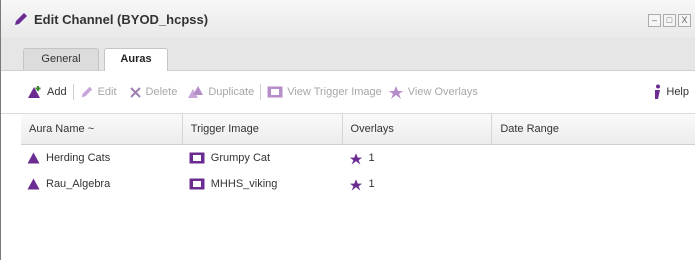  What do you see at coordinates (34, 92) in the screenshot?
I see `add-aura-icon` at bounding box center [34, 92].